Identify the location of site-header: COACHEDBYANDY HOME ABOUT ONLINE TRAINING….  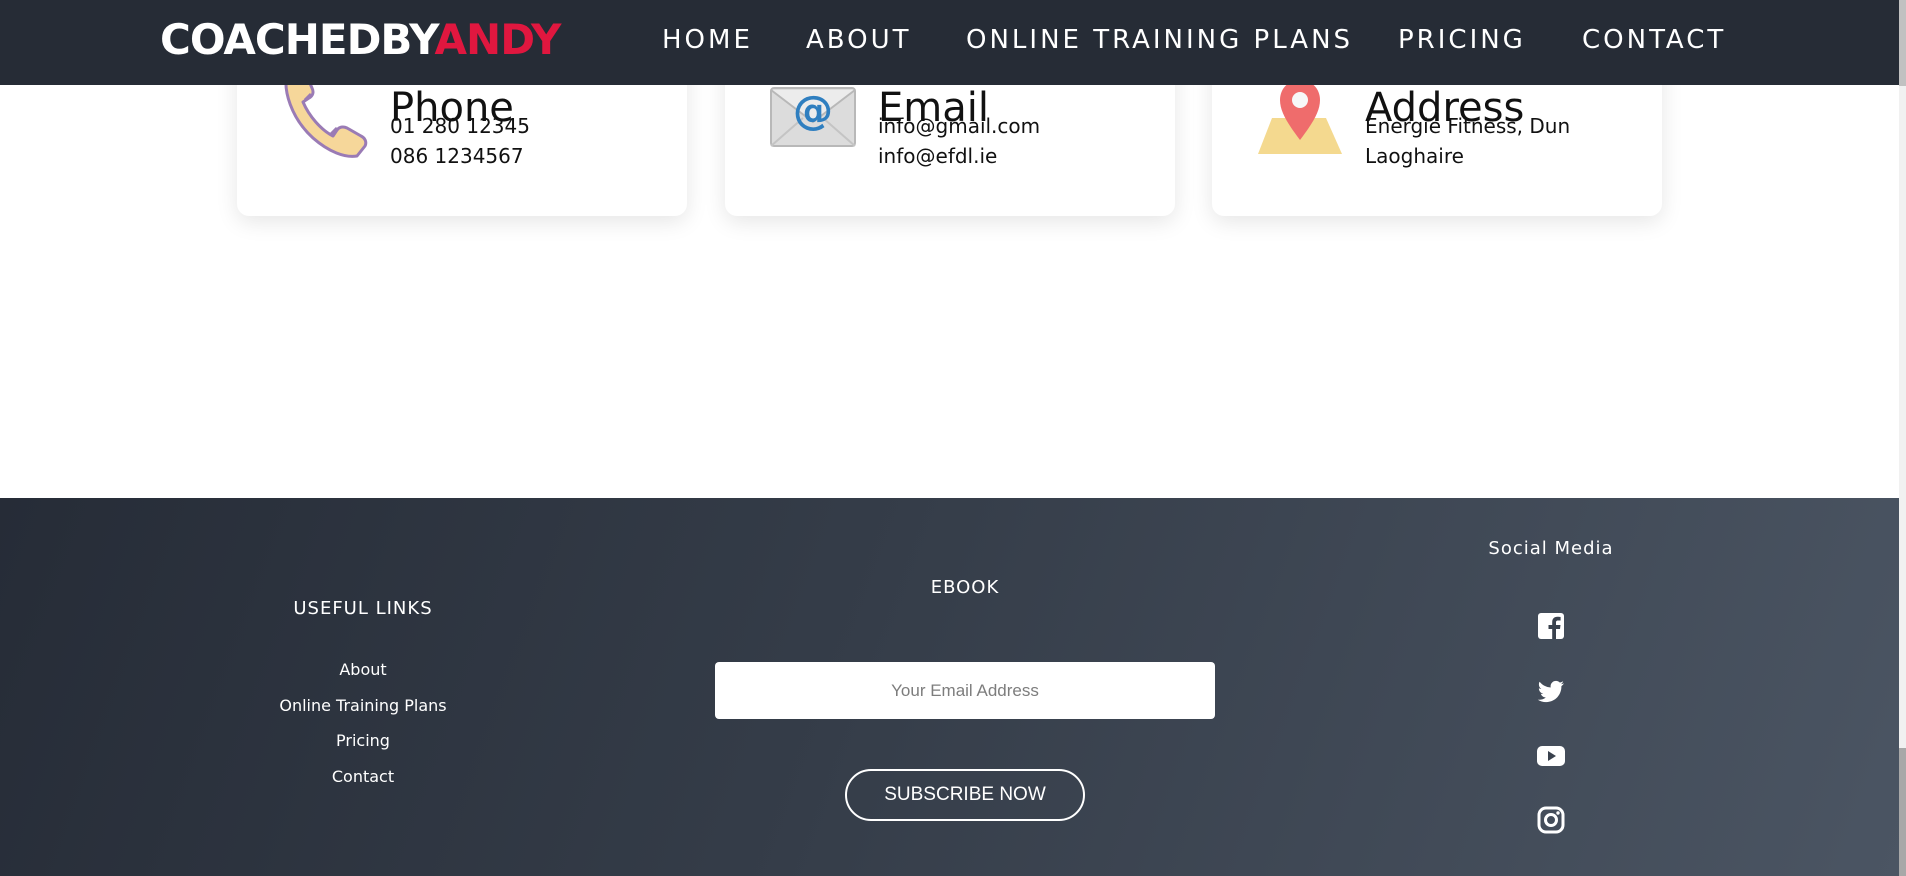
(949, 42).